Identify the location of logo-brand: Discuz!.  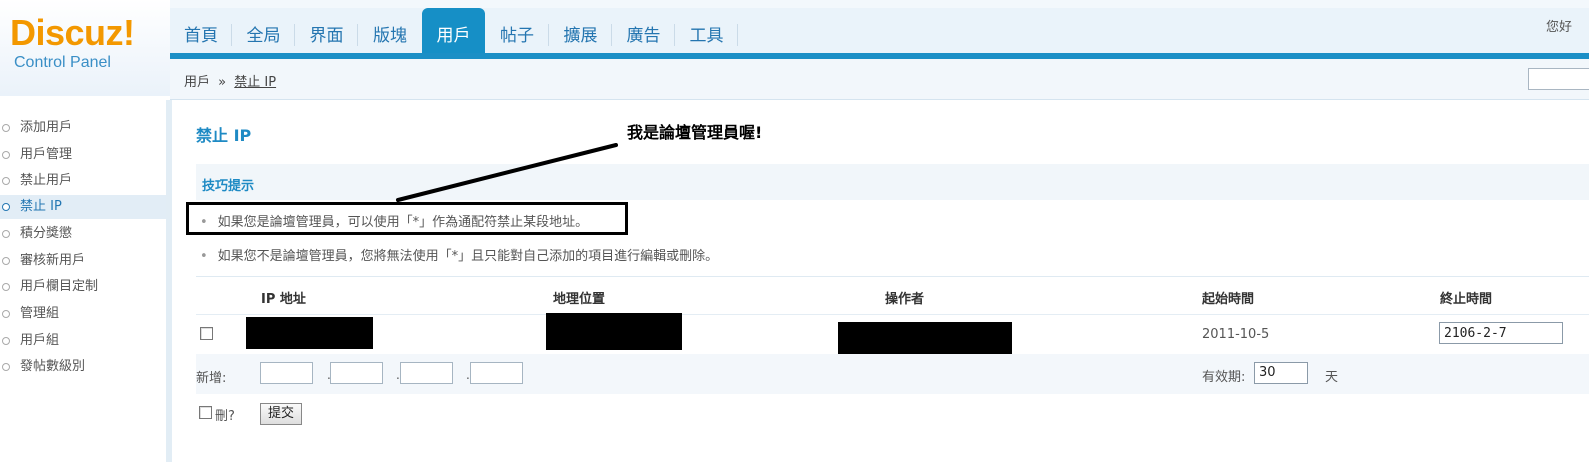
(72, 32).